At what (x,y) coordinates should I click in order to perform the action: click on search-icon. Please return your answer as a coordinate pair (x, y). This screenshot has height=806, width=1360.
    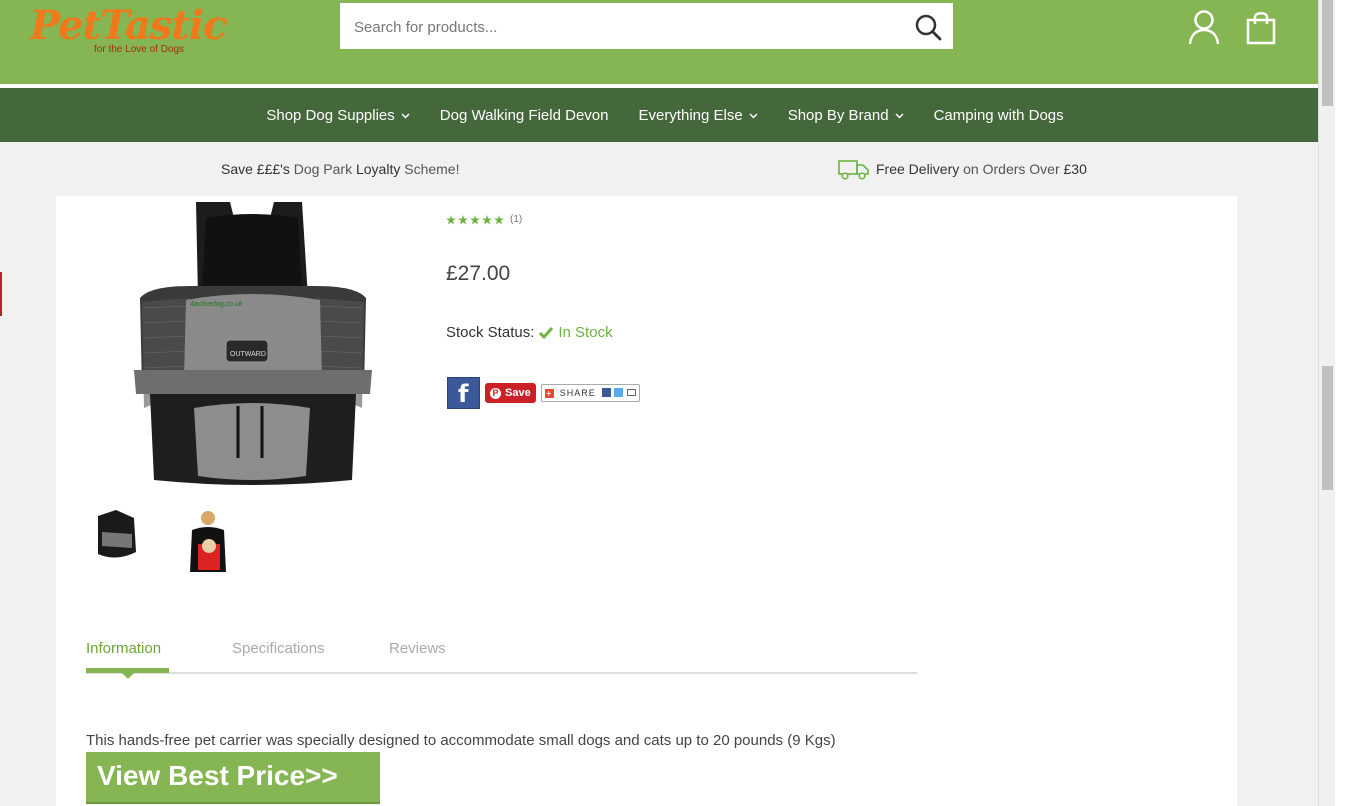
    Looking at the image, I should click on (928, 27).